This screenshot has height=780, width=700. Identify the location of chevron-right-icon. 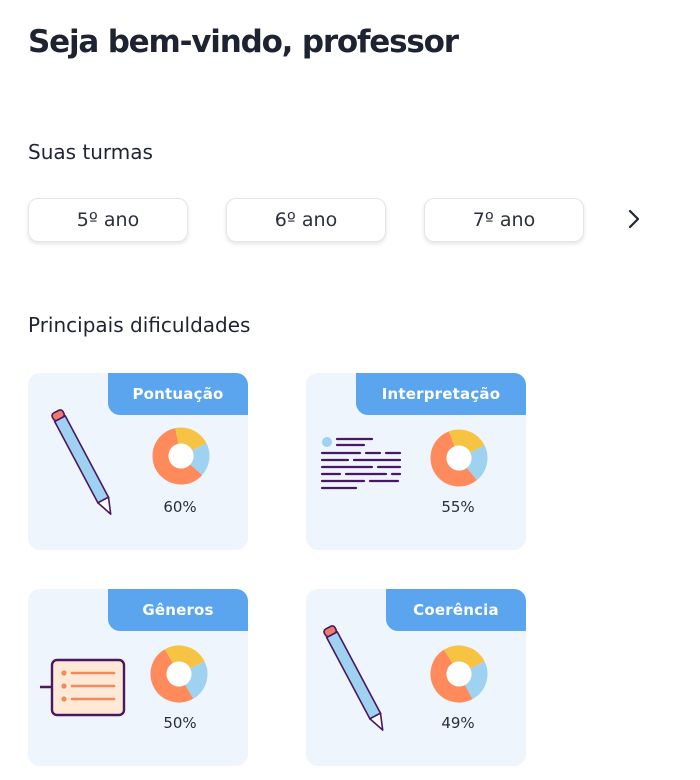
(634, 219).